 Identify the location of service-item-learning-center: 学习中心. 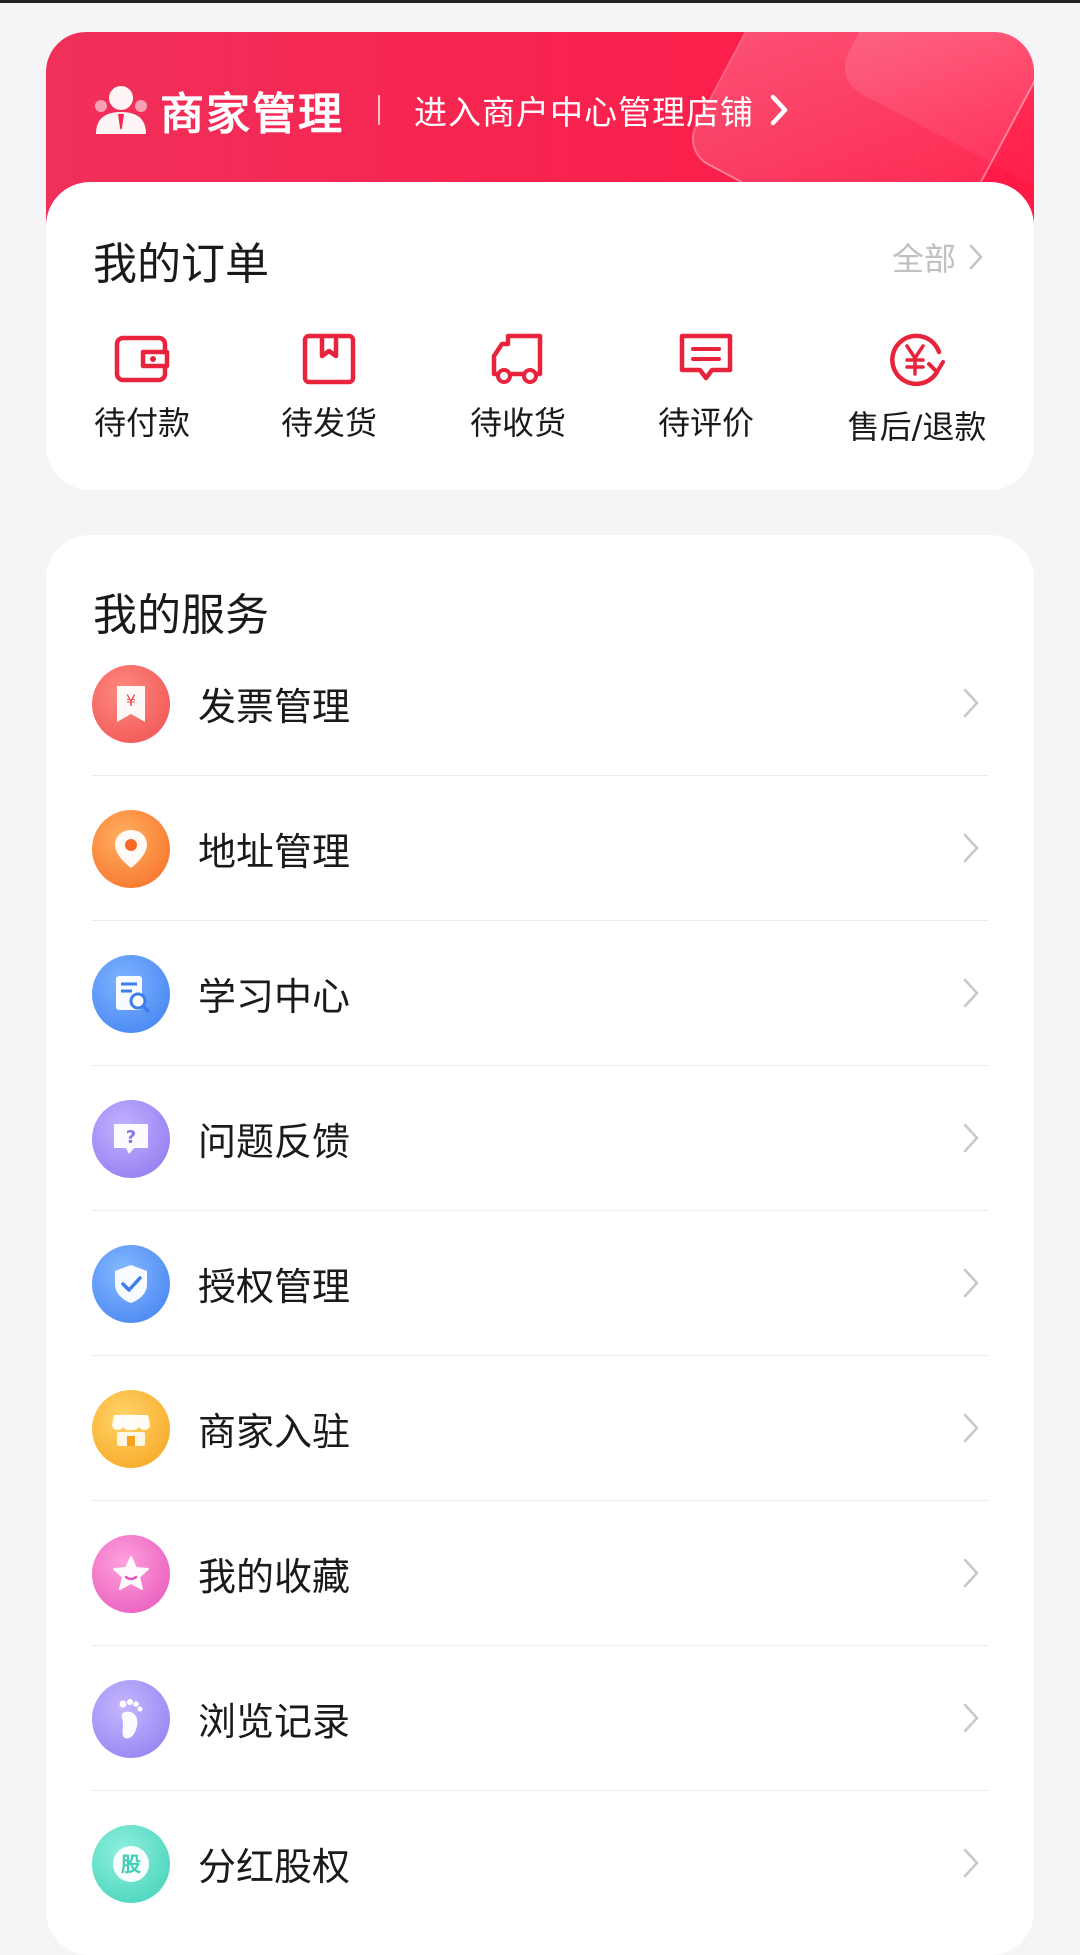
(540, 993).